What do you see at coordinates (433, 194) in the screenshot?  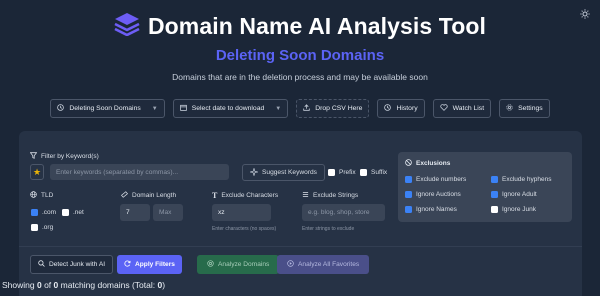 I see `ignore-auctions-checkbox: Ignore Auctions` at bounding box center [433, 194].